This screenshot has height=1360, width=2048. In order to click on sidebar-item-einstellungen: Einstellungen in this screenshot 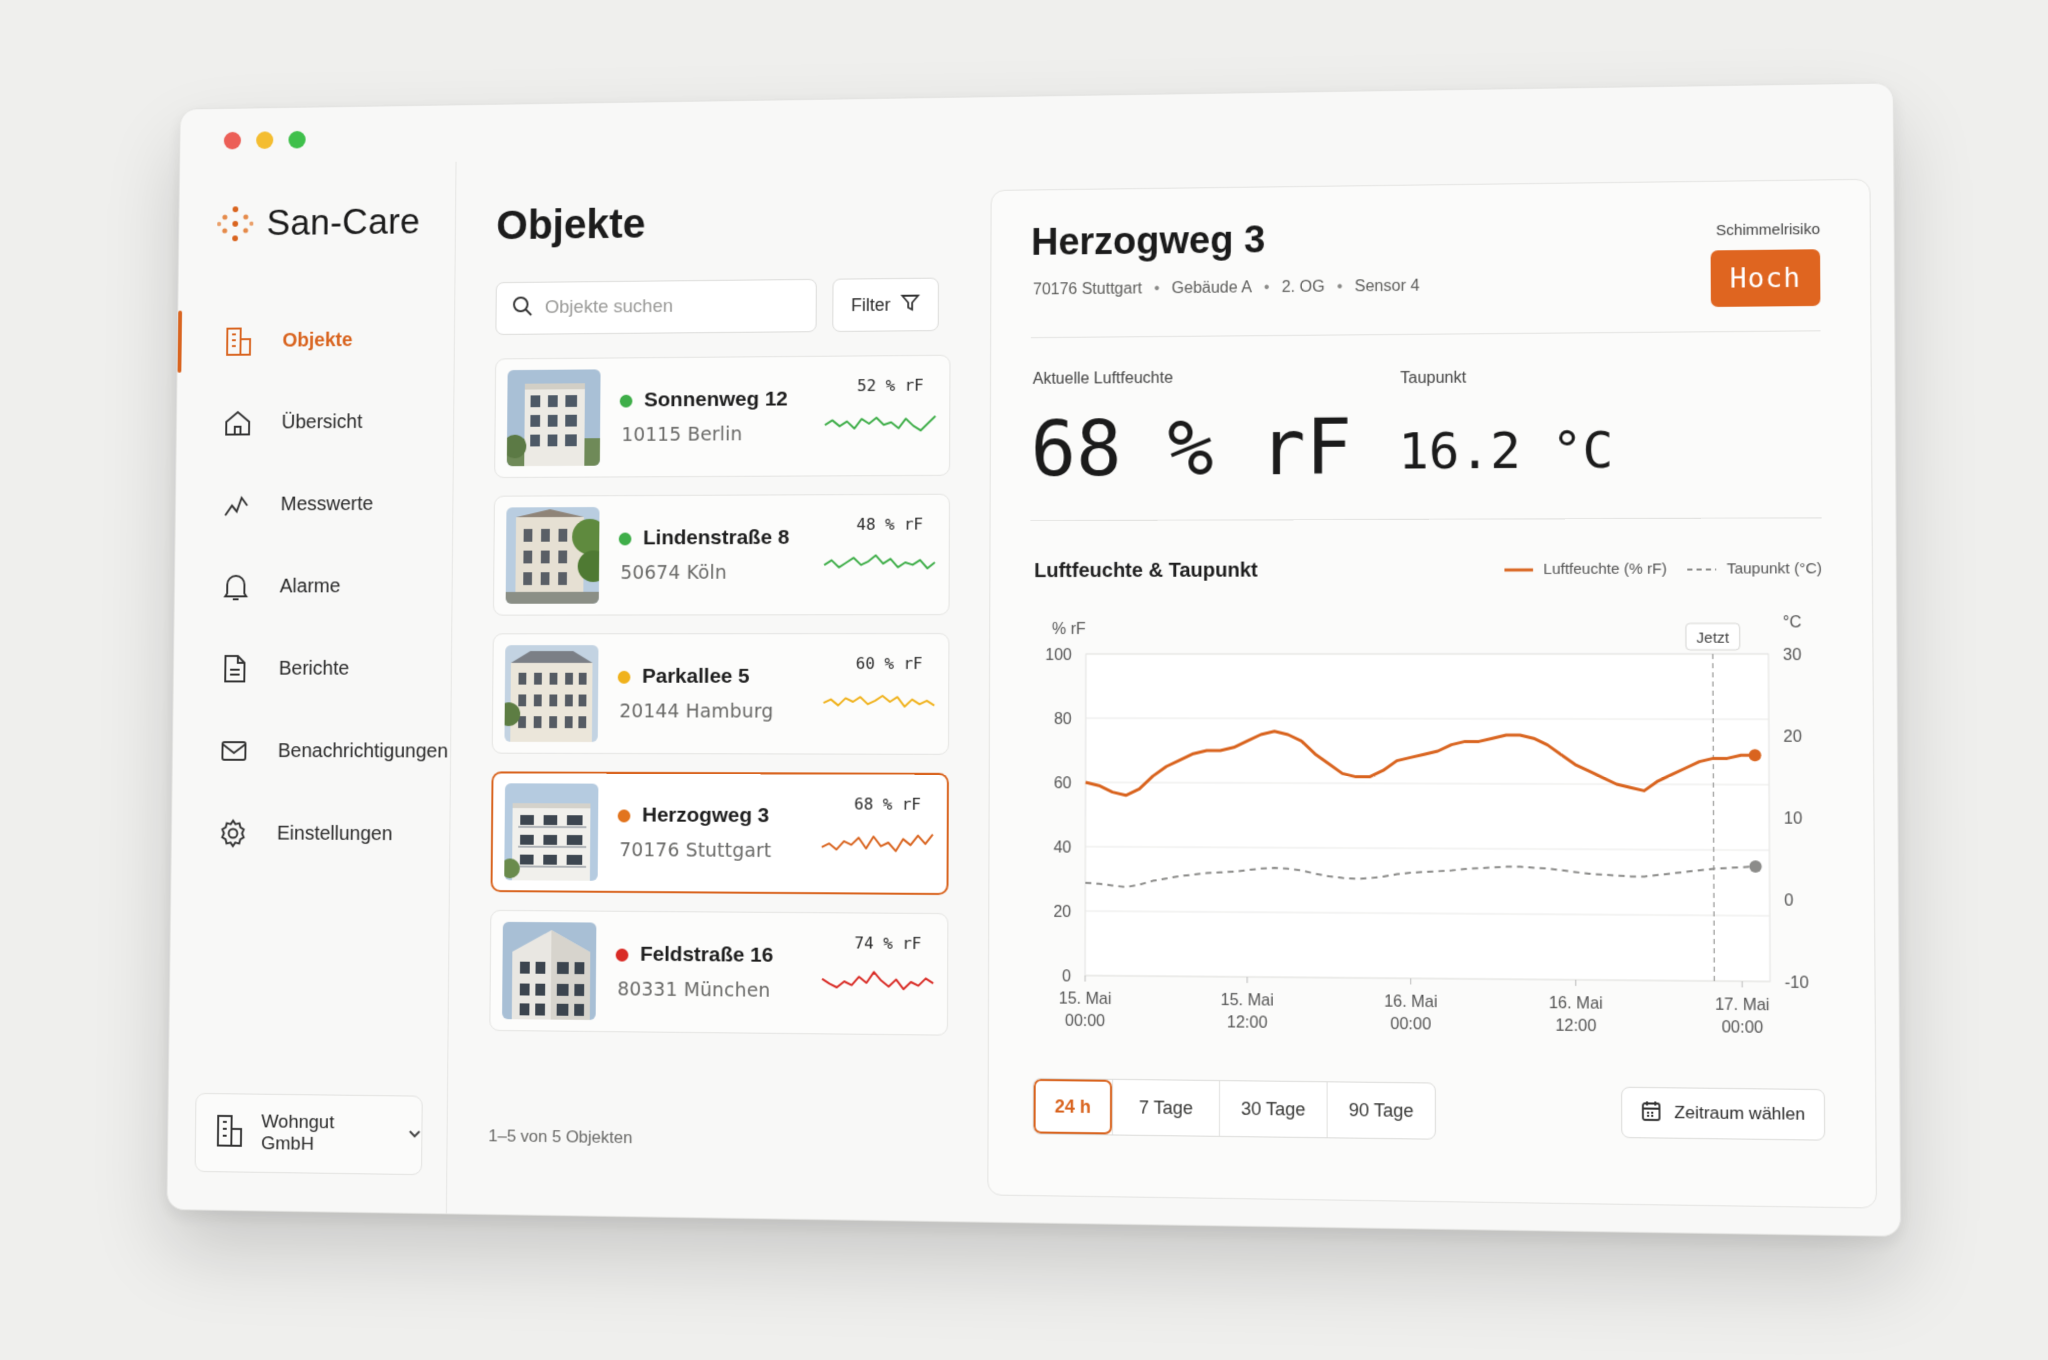, I will do `click(310, 834)`.